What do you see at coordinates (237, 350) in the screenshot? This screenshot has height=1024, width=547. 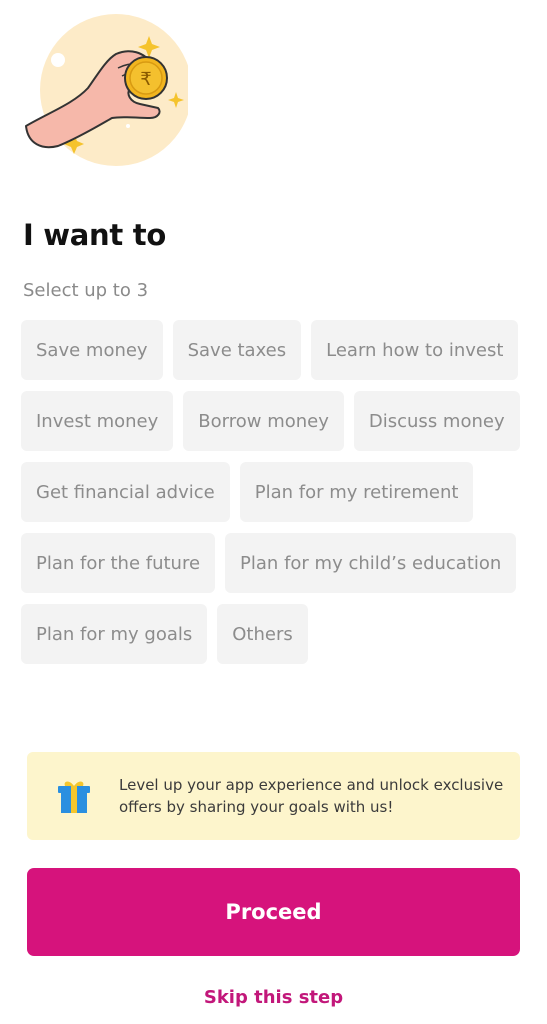 I see `goal-chip-save-taxes: Save taxes` at bounding box center [237, 350].